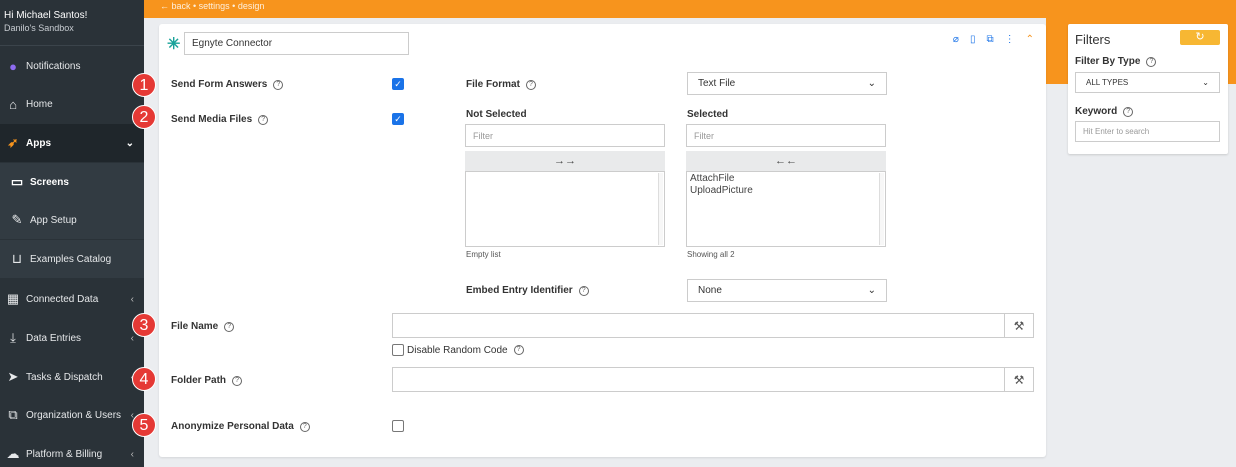 This screenshot has width=1236, height=467. I want to click on send-form-answers-checkbox: ✓, so click(398, 84).